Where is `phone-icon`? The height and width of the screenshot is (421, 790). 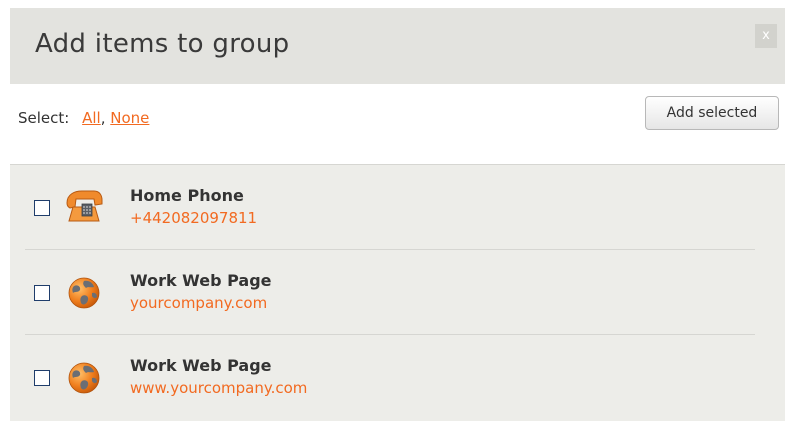
phone-icon is located at coordinates (84, 206).